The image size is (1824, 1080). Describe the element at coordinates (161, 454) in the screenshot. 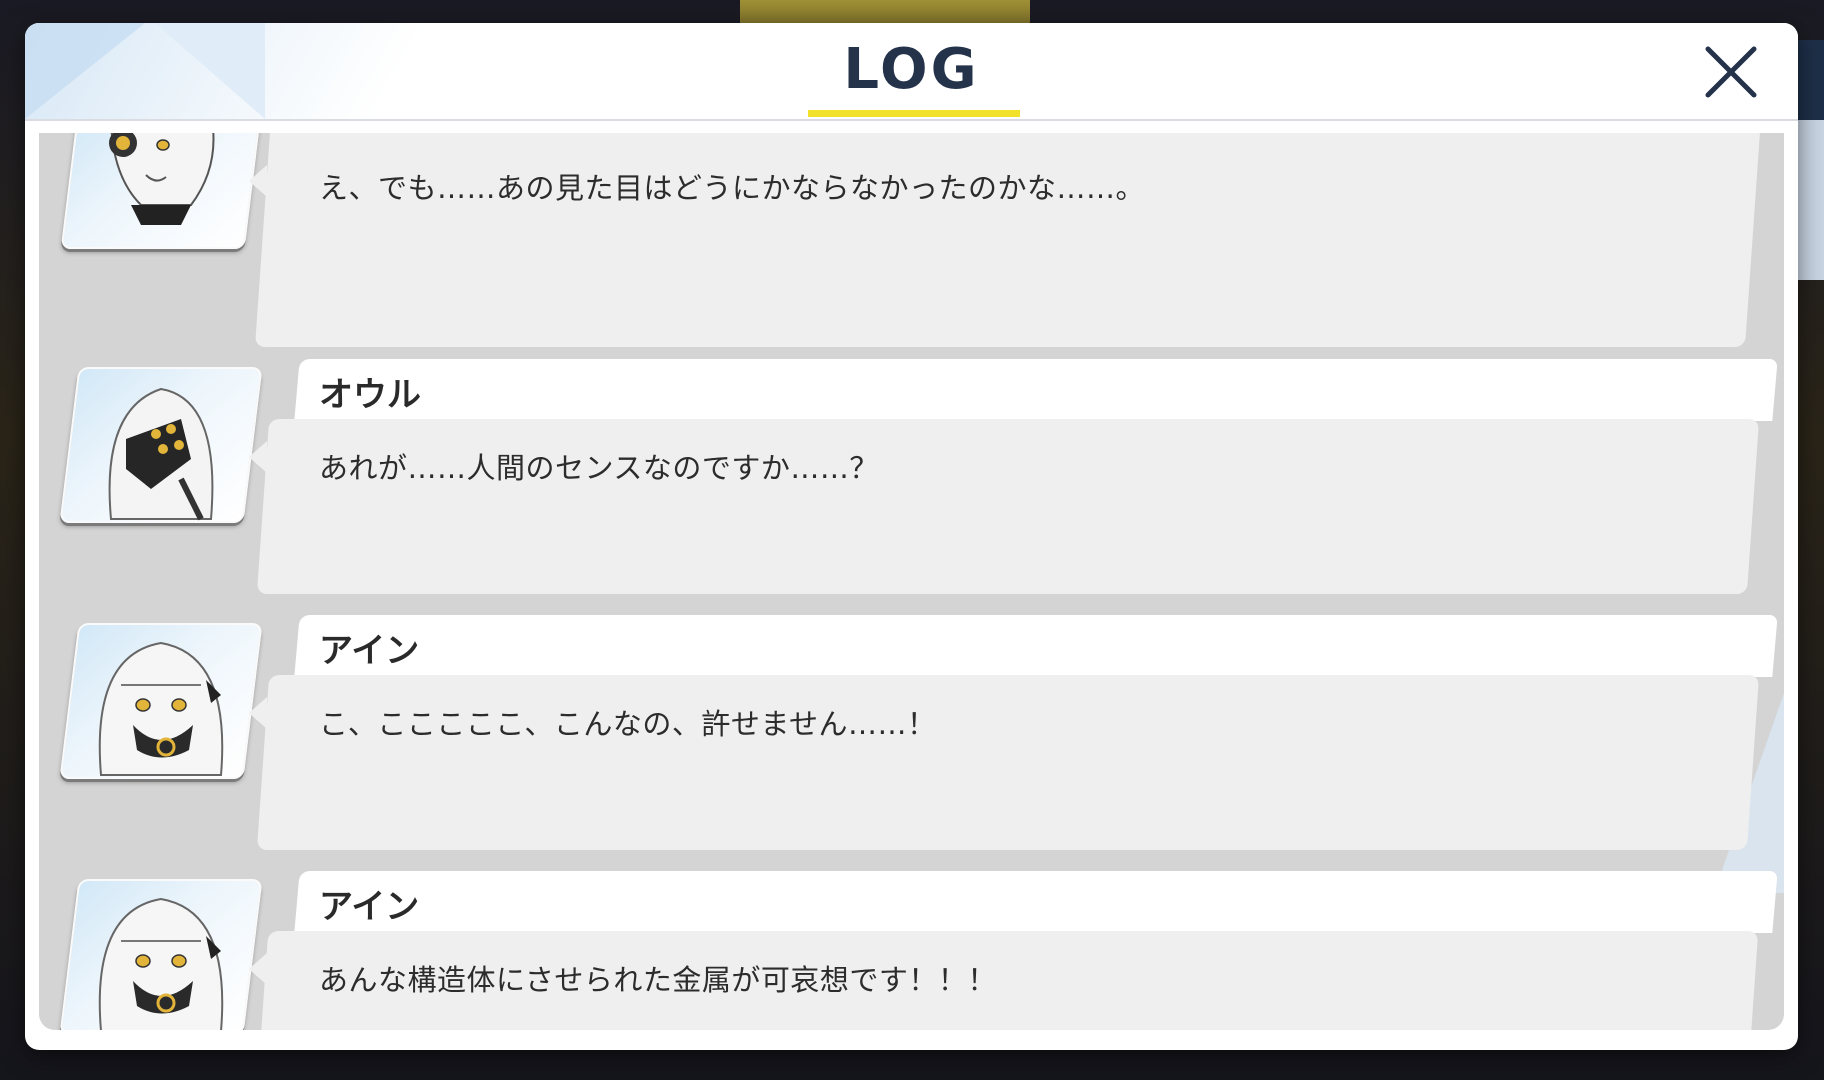

I see `masked-owl-avatar` at that location.